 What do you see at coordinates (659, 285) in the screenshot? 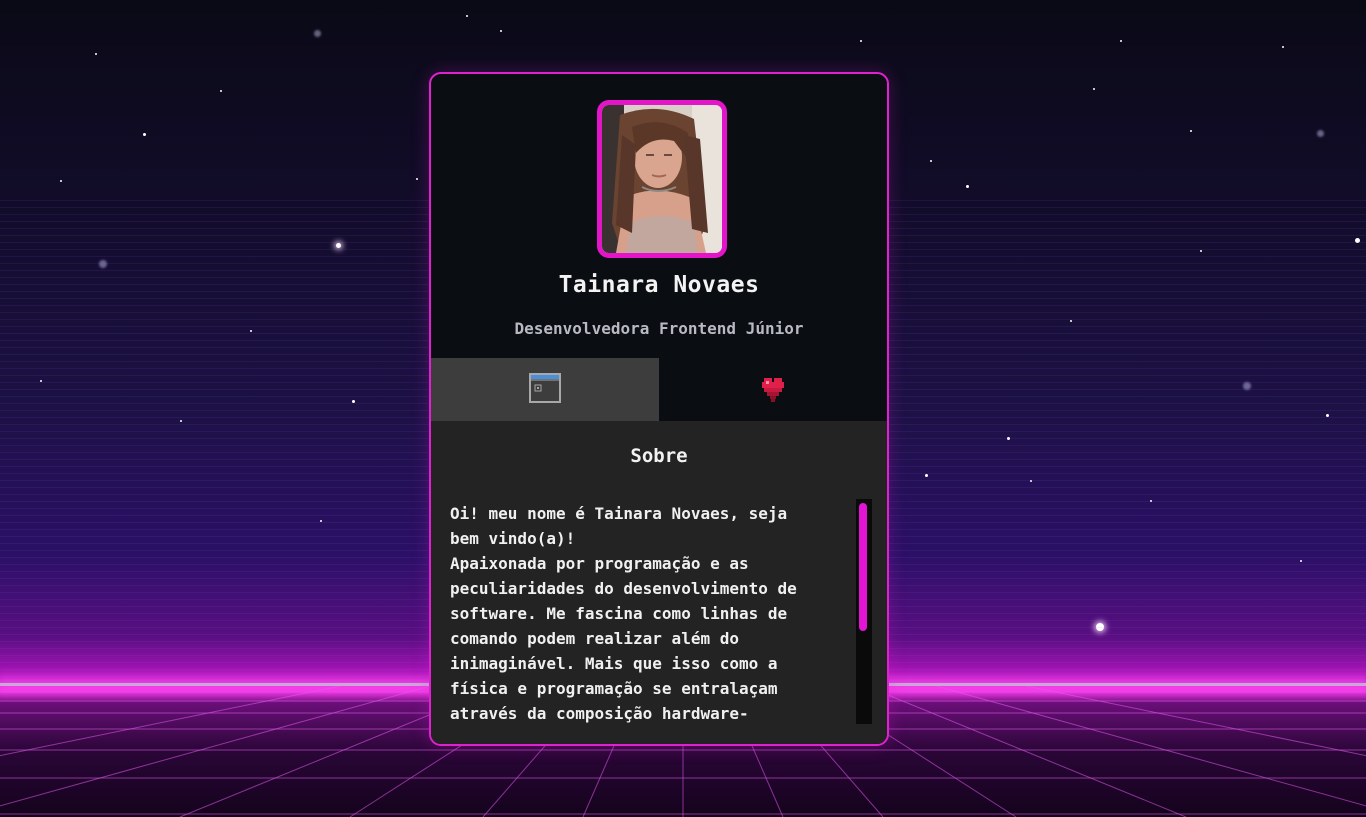
I see `profile-name: Tainara Novaes` at bounding box center [659, 285].